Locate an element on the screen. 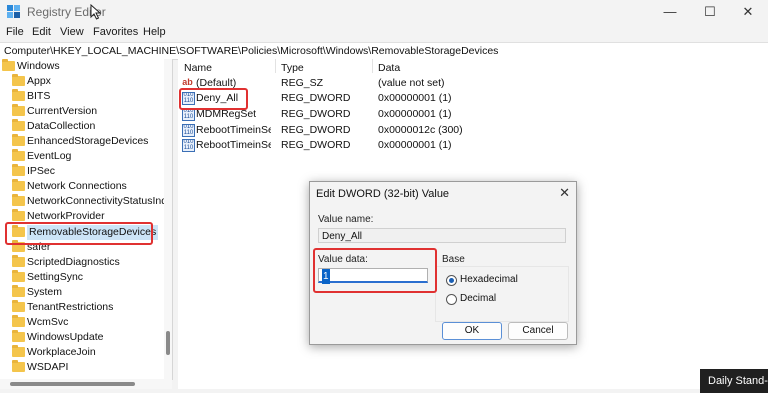 The height and width of the screenshot is (393, 768). tree-item-label: Network Connections is located at coordinates (77, 186).